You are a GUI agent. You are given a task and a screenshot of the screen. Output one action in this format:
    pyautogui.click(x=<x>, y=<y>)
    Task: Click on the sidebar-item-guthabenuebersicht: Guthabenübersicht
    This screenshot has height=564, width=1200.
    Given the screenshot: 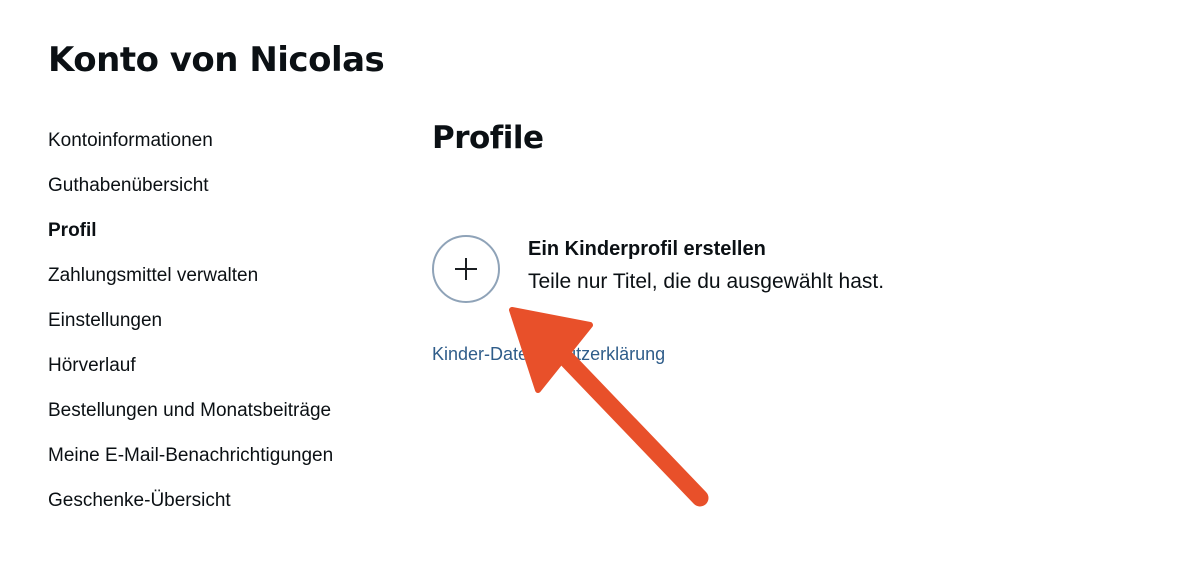 What is the action you would take?
    pyautogui.click(x=218, y=193)
    